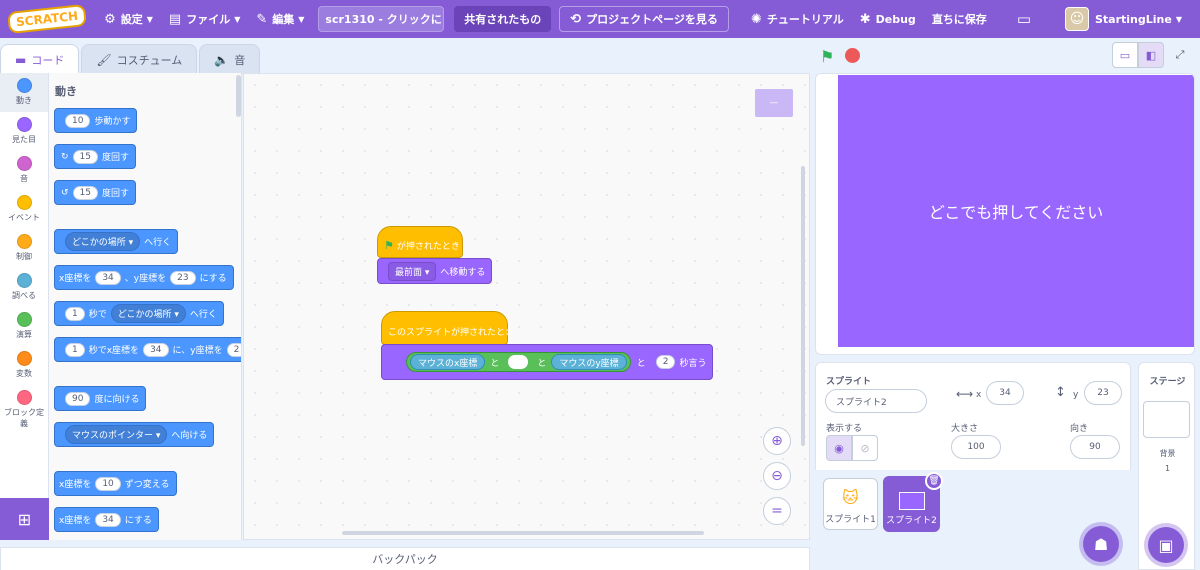 Image resolution: width=1200 pixels, height=570 pixels. I want to click on y-input: 23, so click(1103, 393).